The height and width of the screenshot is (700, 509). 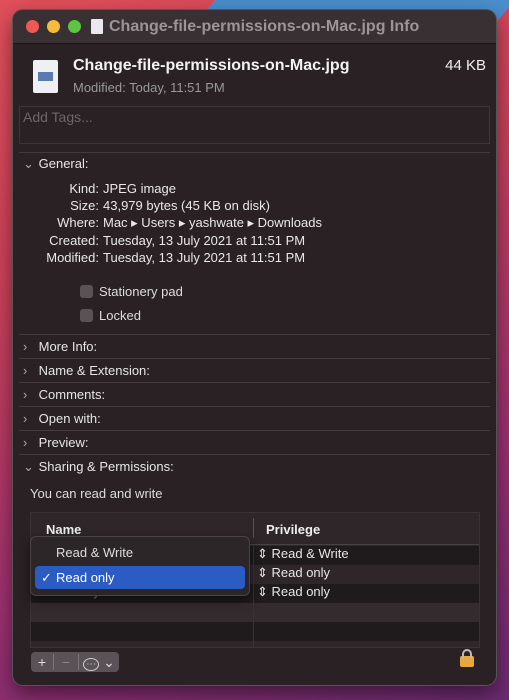 What do you see at coordinates (85, 577) in the screenshot?
I see `menu-item-label: Read only` at bounding box center [85, 577].